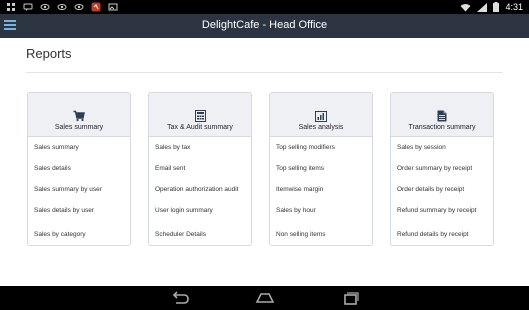 The width and height of the screenshot is (529, 310). I want to click on back-icon, so click(180, 298).